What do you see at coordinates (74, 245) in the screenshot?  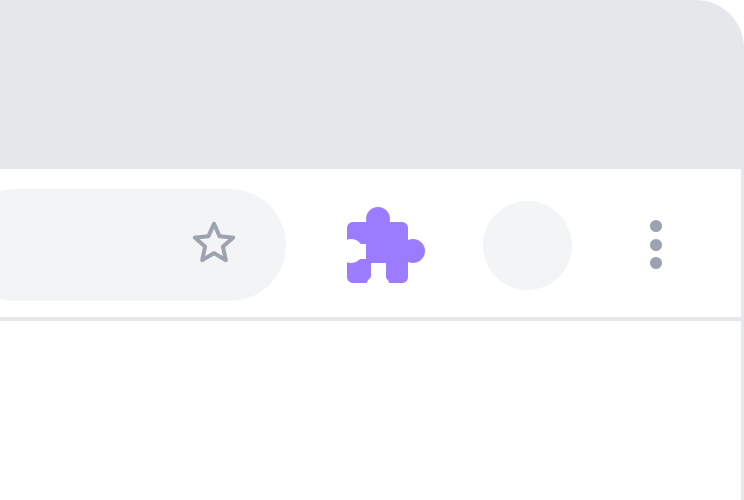 I see `address-bar-text` at bounding box center [74, 245].